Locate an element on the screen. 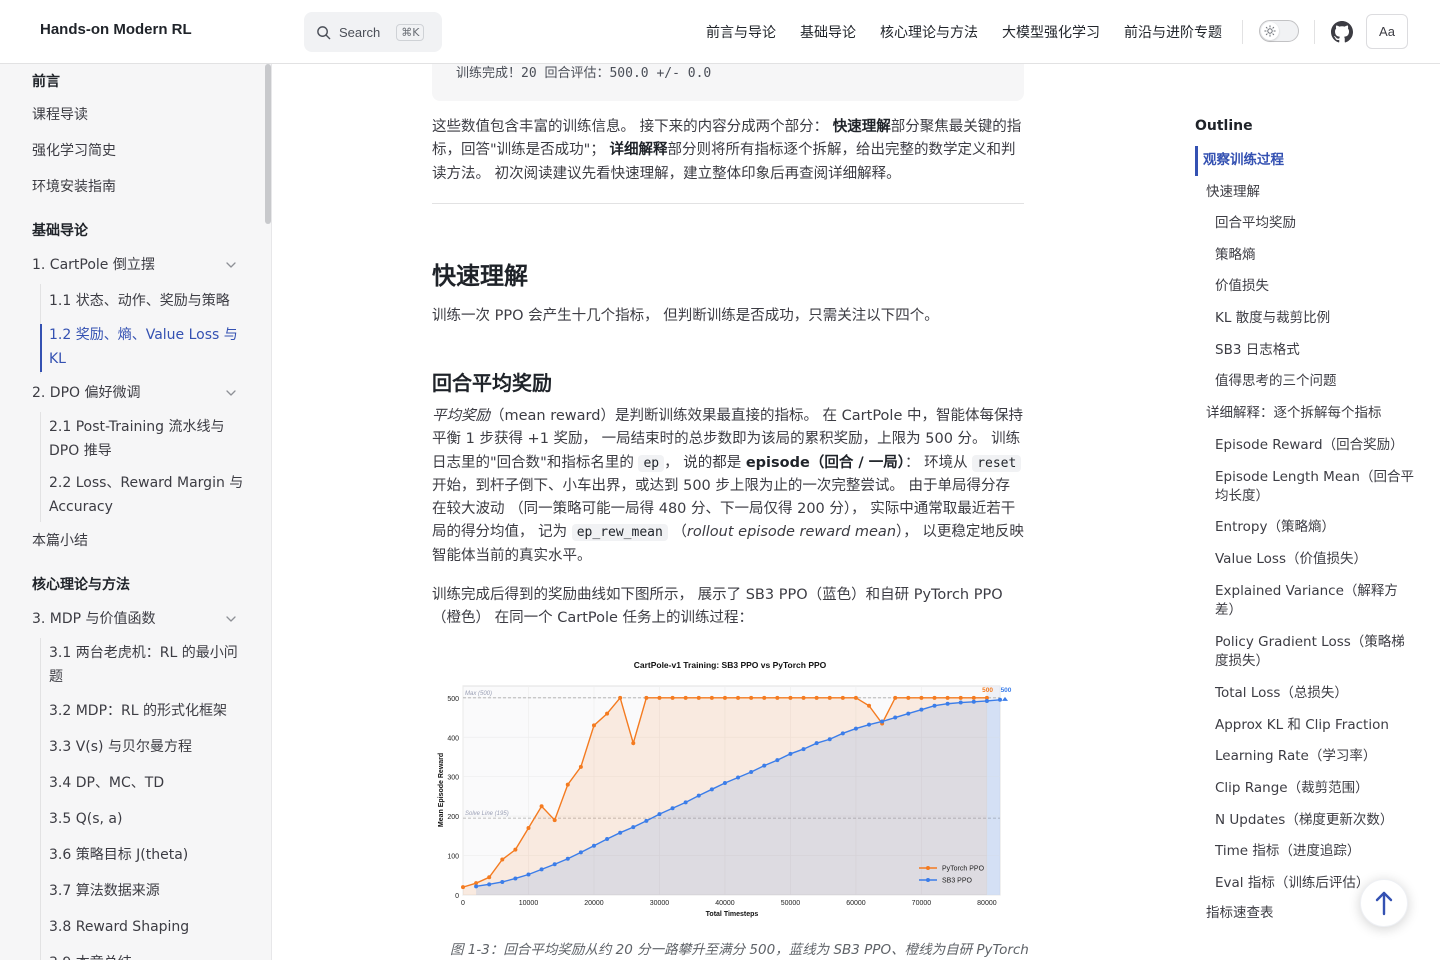 The width and height of the screenshot is (1440, 960). search-button: Search ⌘K is located at coordinates (373, 32).